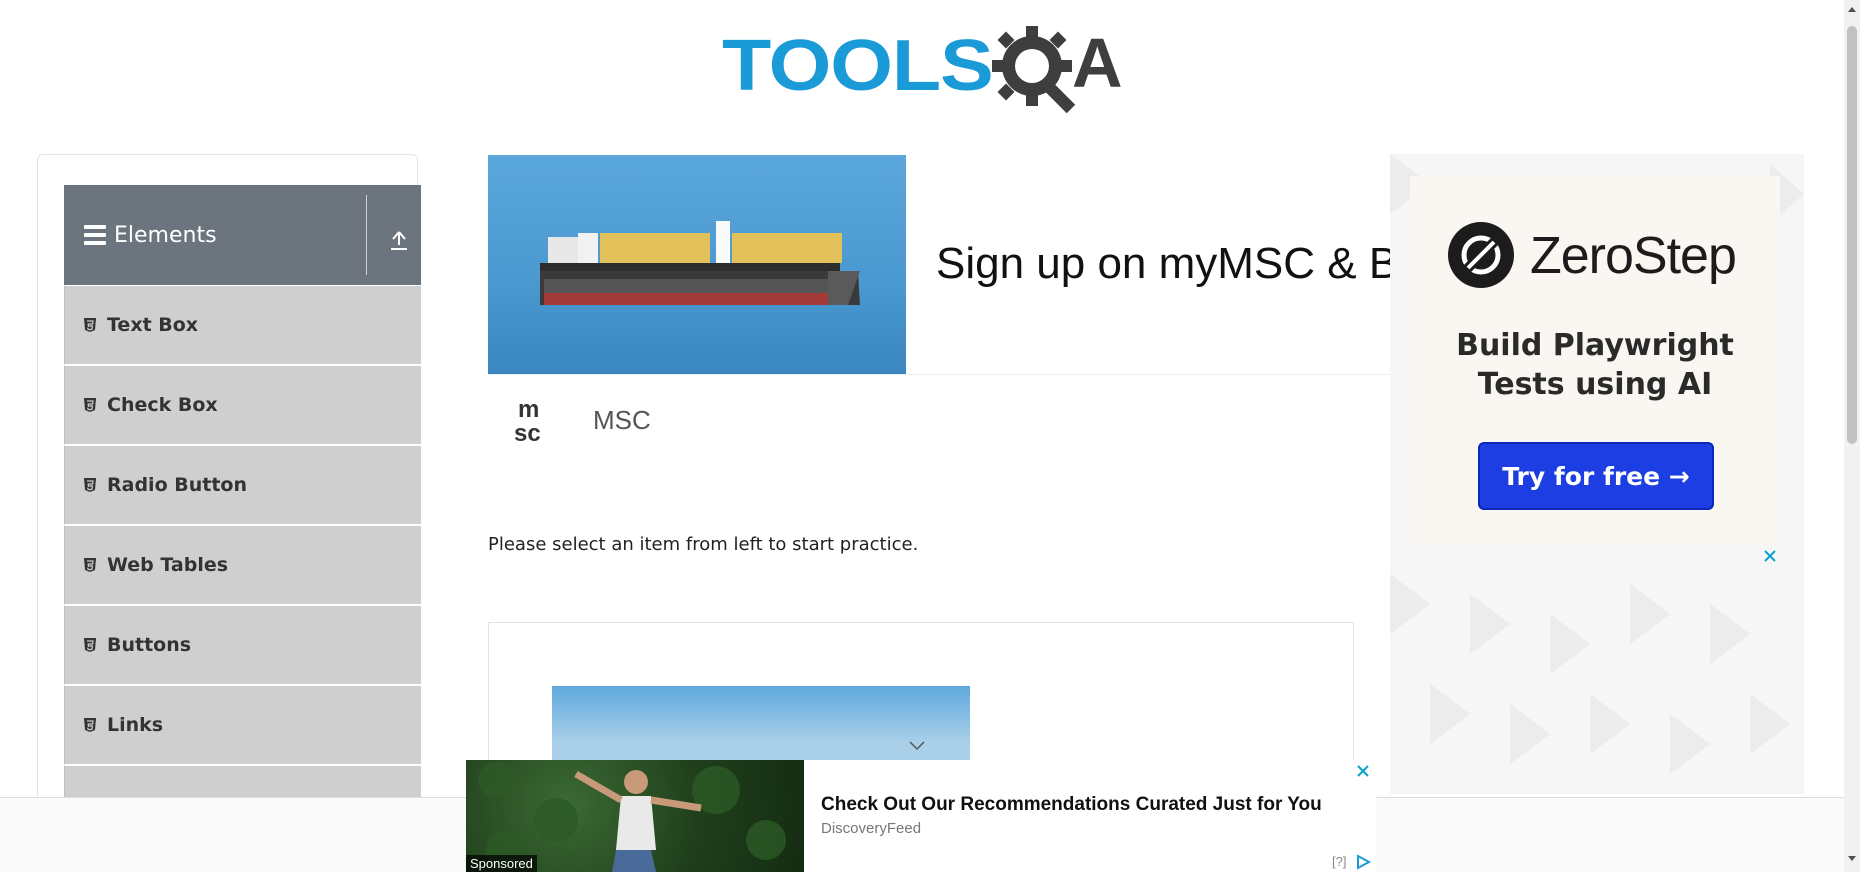 The image size is (1860, 872). What do you see at coordinates (153, 325) in the screenshot?
I see `sidebar-item-label: Text Box` at bounding box center [153, 325].